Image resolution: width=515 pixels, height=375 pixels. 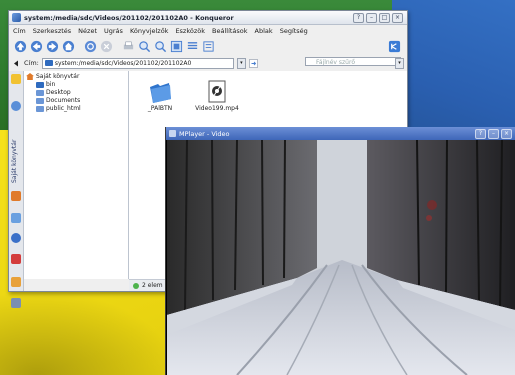 I want to click on devices-icon, so click(x=16, y=282).